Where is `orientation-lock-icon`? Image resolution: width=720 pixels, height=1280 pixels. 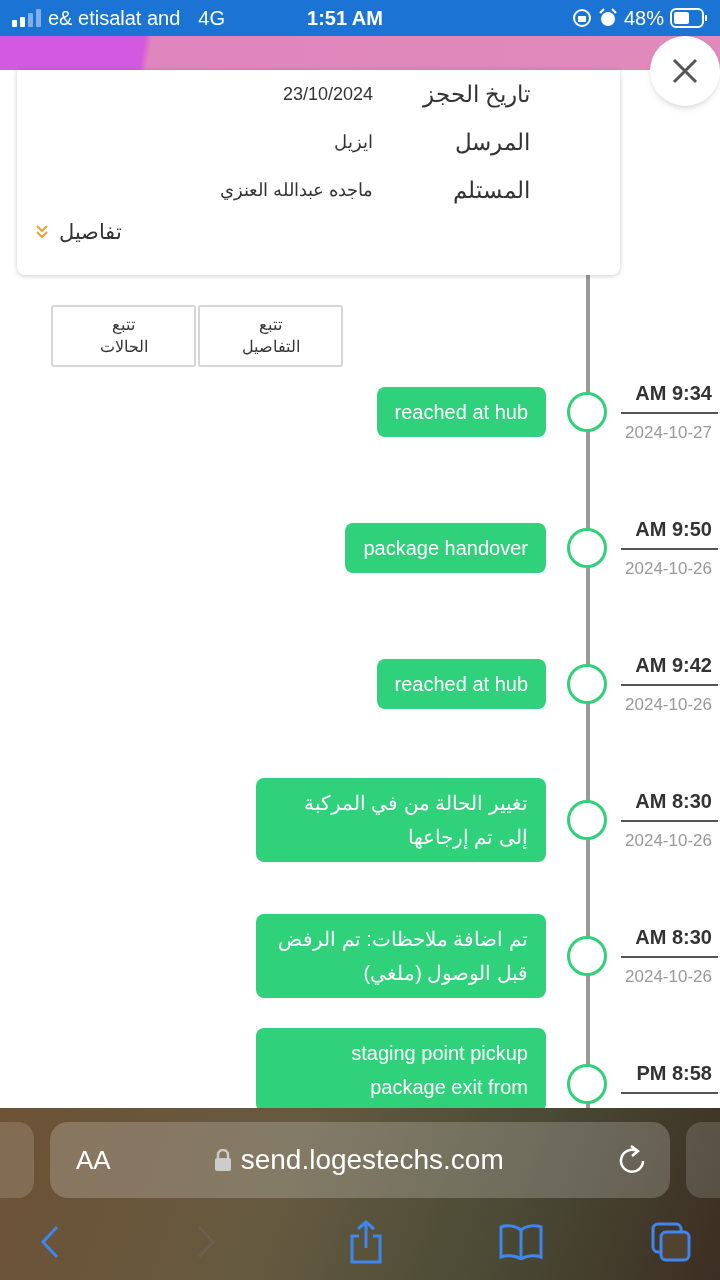 orientation-lock-icon is located at coordinates (581, 18).